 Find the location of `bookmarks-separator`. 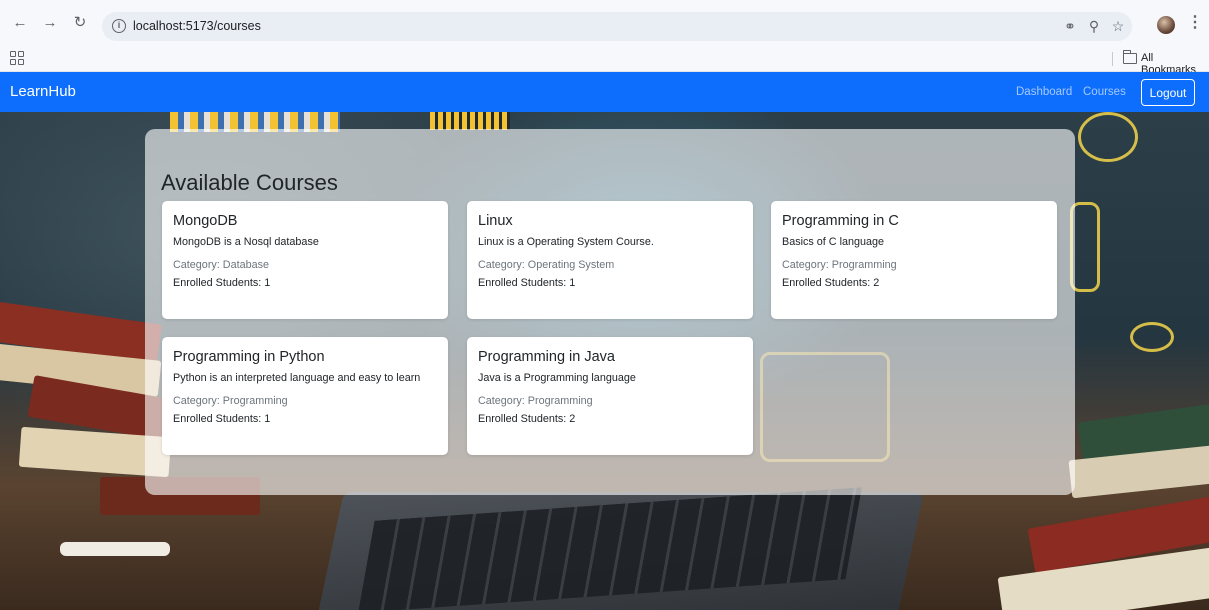

bookmarks-separator is located at coordinates (1112, 59).